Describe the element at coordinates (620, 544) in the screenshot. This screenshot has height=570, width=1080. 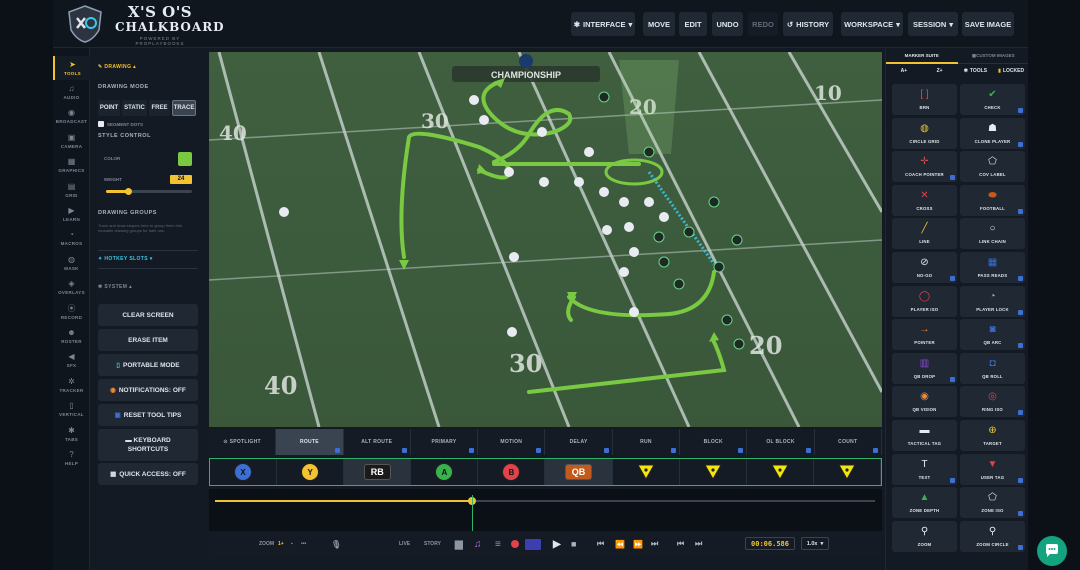
I see `rewind-button: ⏪` at that location.